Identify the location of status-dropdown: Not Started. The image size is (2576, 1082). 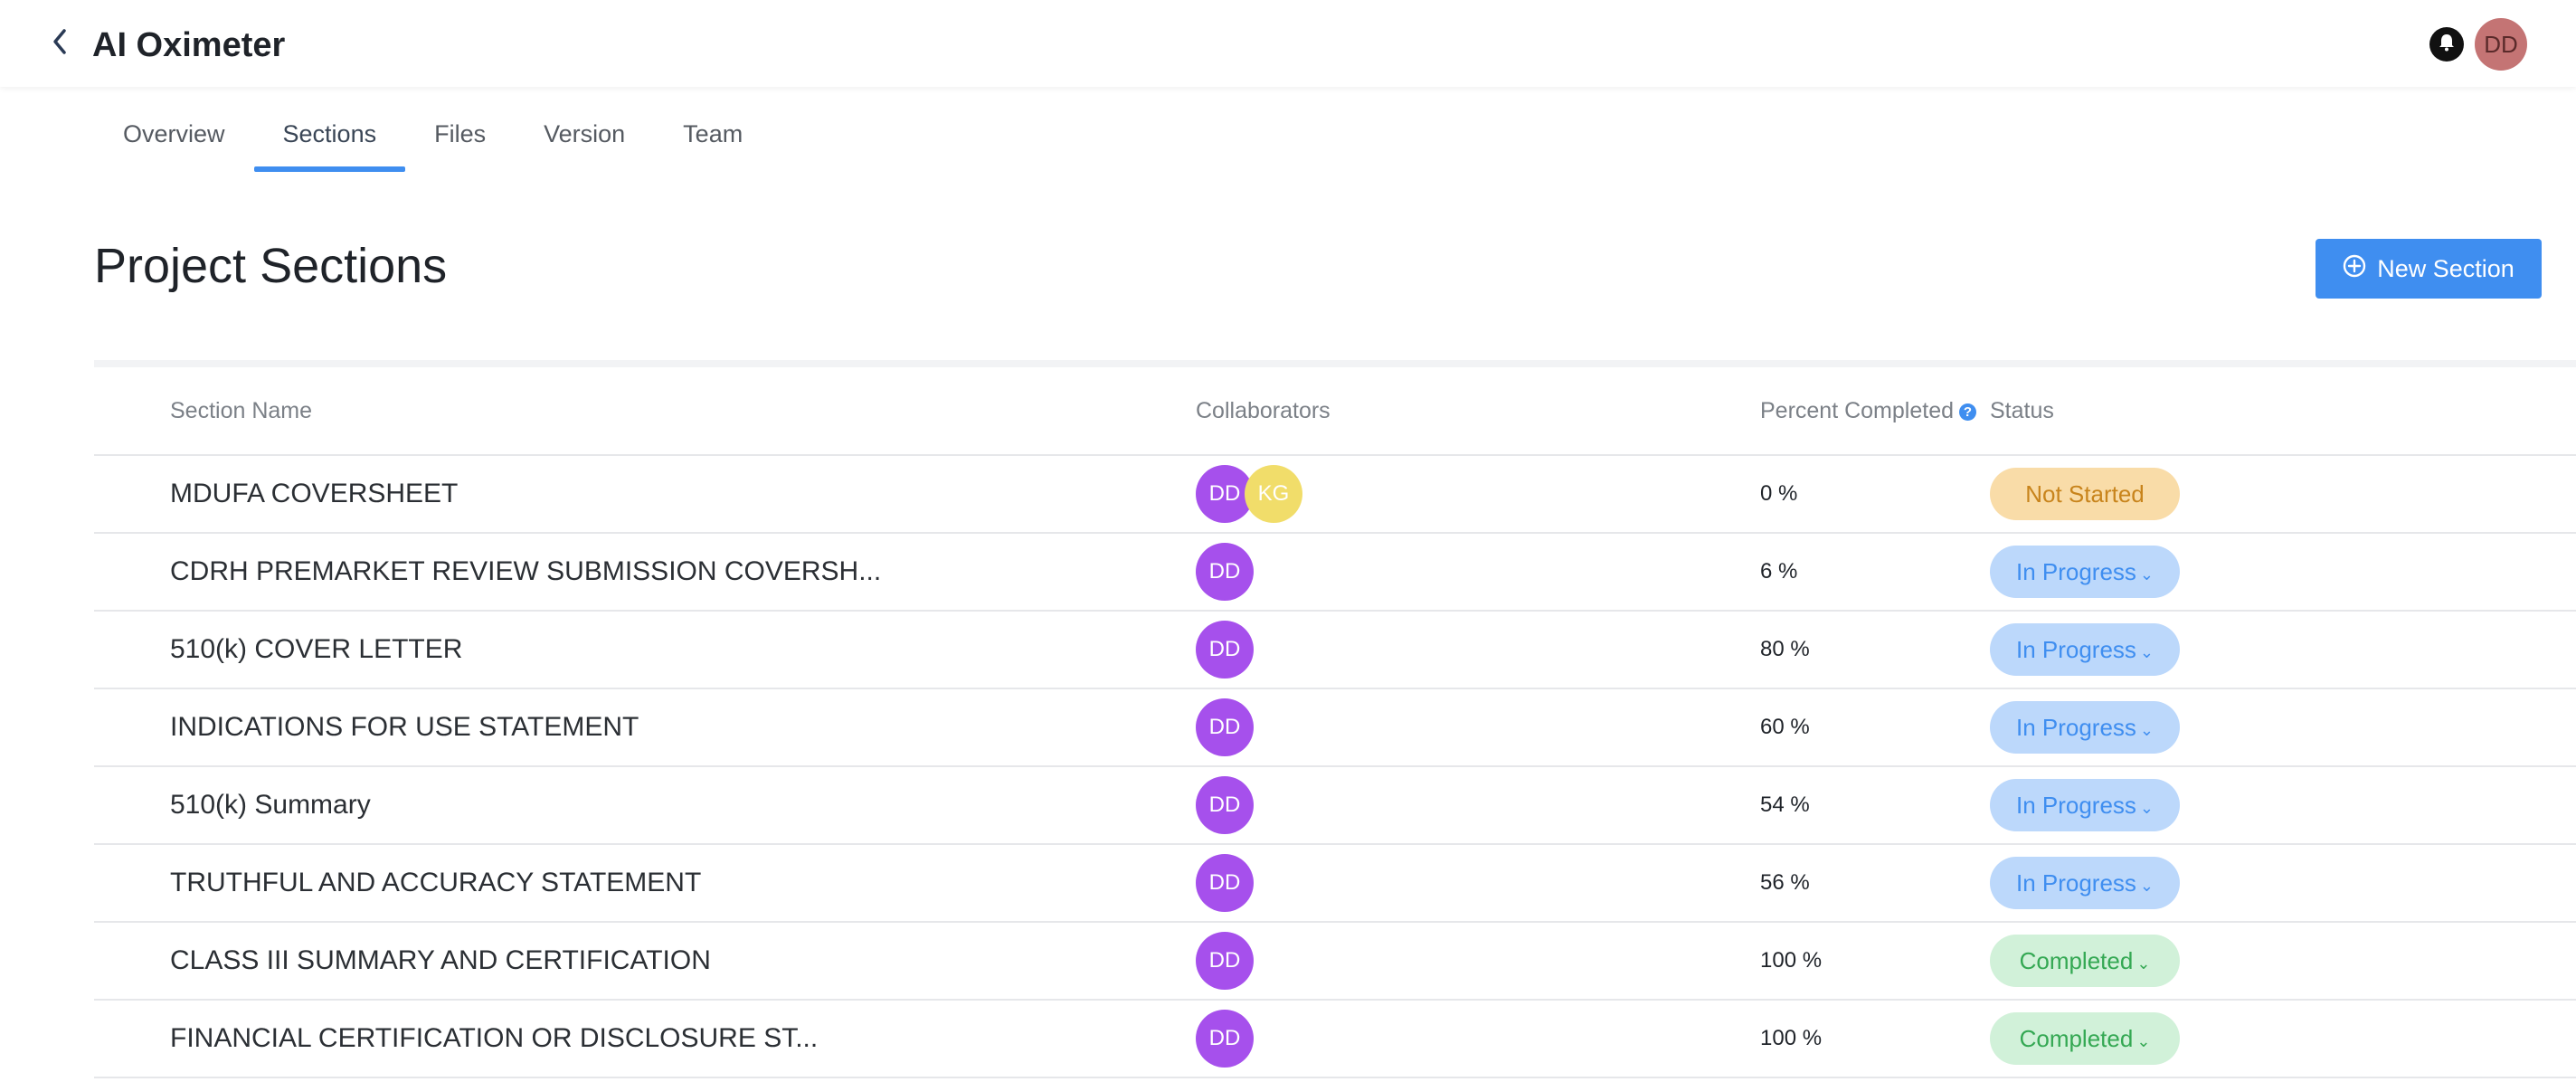
(2085, 494).